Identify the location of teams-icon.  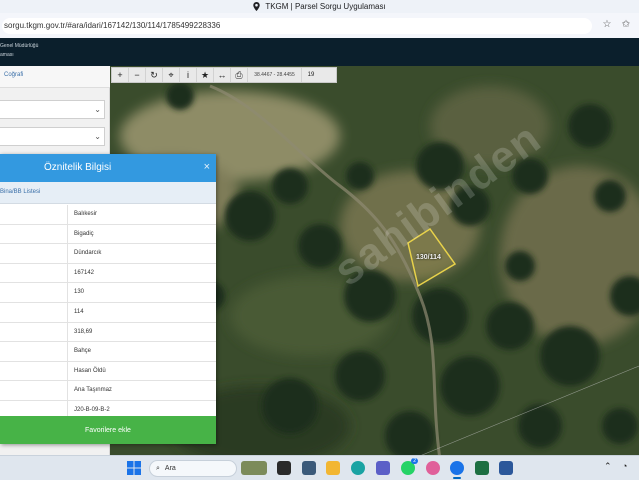
(383, 468).